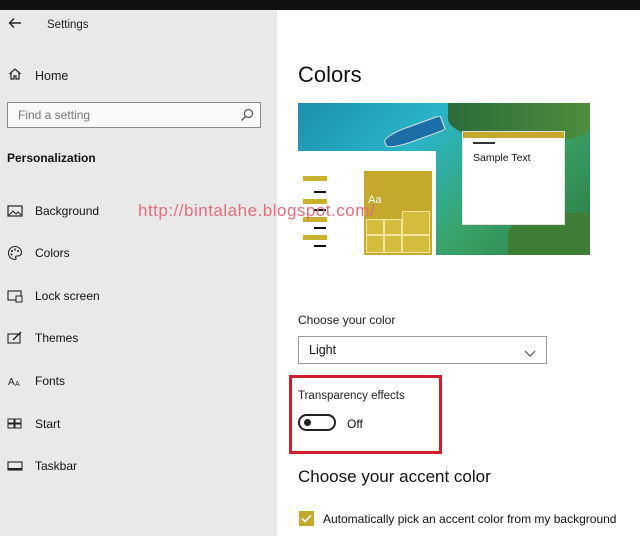  Describe the element at coordinates (502, 158) in the screenshot. I see `preview-sample-text: Sample Text` at that location.